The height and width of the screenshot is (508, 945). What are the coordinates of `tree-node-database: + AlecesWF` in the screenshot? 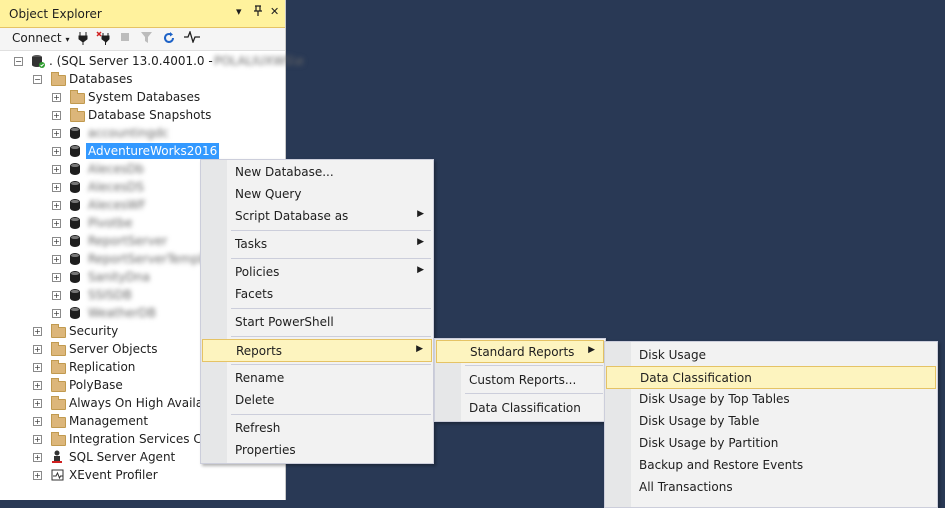 It's located at (100, 205).